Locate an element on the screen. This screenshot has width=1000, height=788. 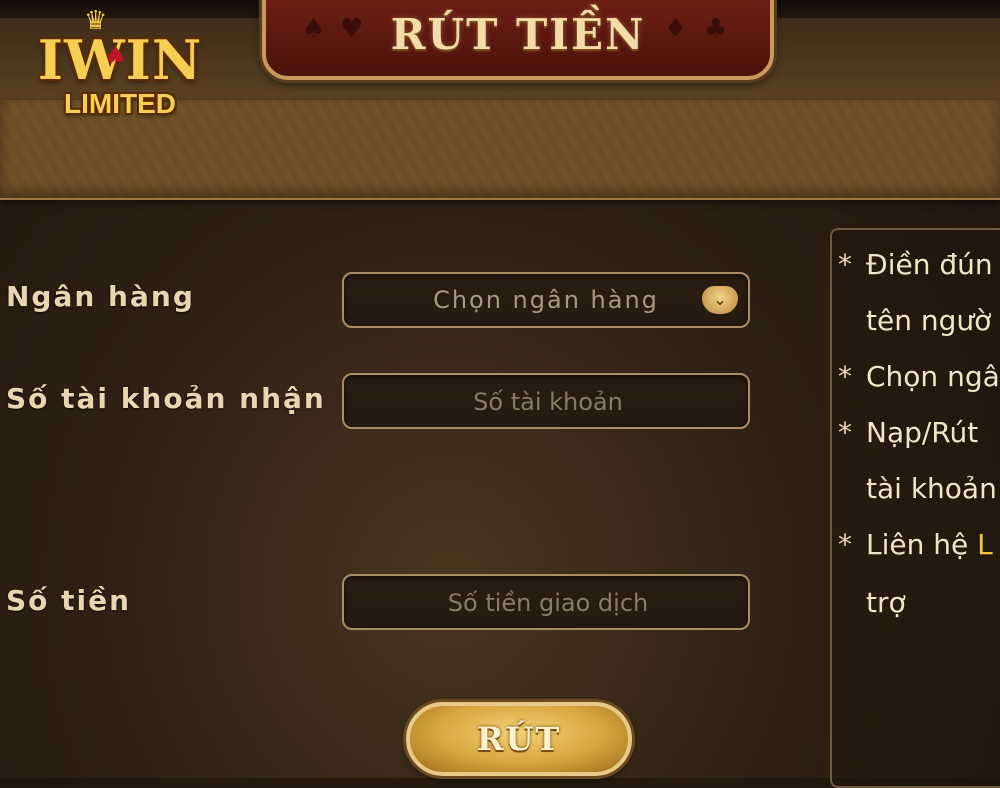
logo-wordmark-bottom: LIMITED is located at coordinates (120, 103).